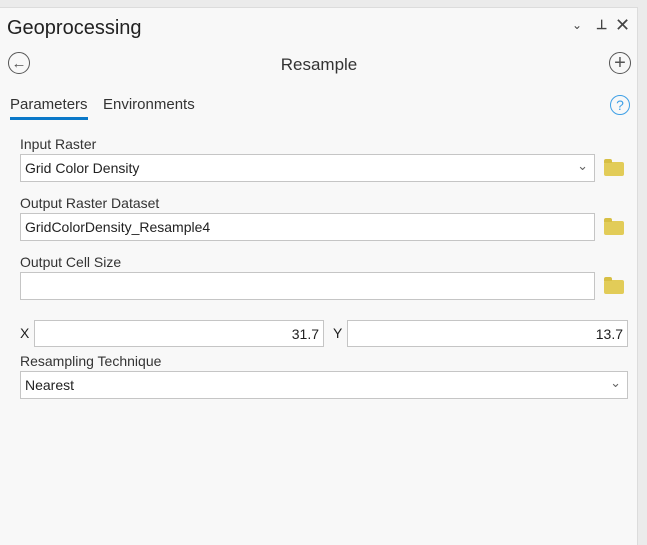  What do you see at coordinates (620, 105) in the screenshot?
I see `help-icon: ?` at bounding box center [620, 105].